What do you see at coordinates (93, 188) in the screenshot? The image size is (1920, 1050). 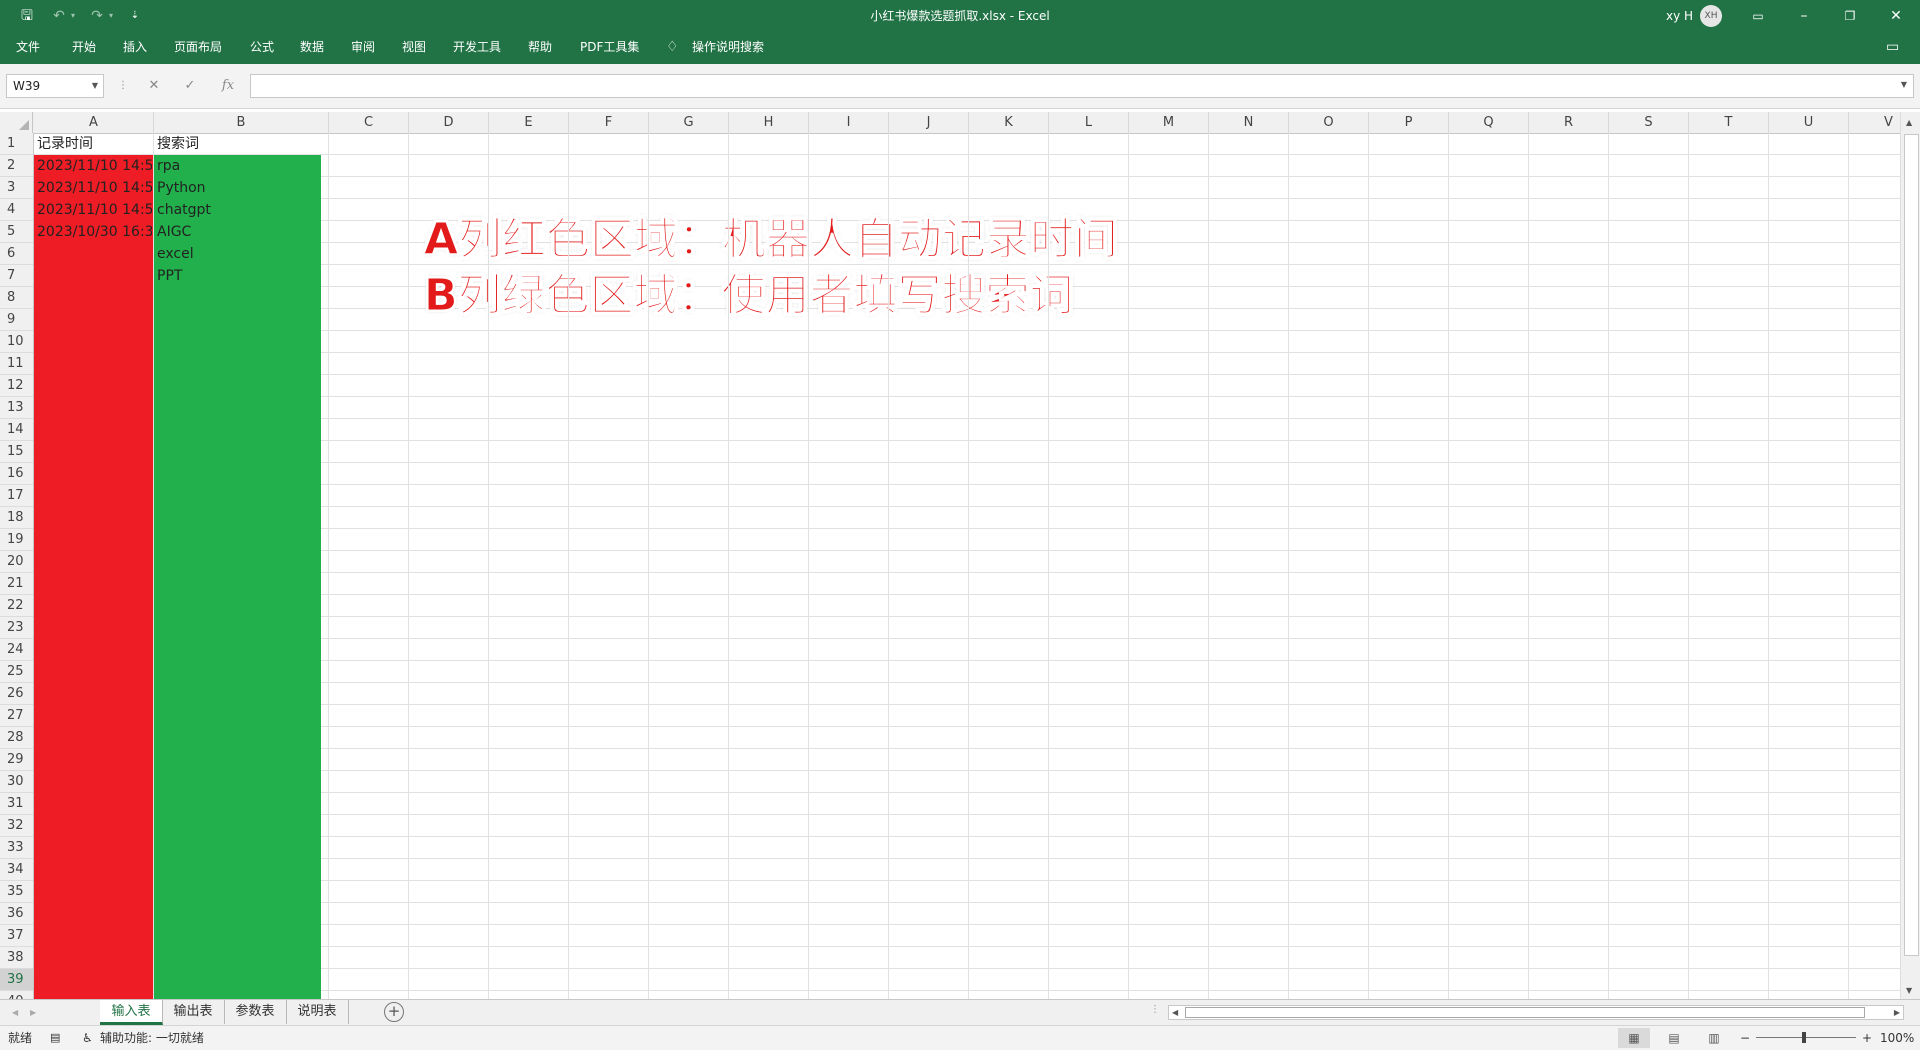 I see `cell-time: 2023/11/10 14:58` at bounding box center [93, 188].